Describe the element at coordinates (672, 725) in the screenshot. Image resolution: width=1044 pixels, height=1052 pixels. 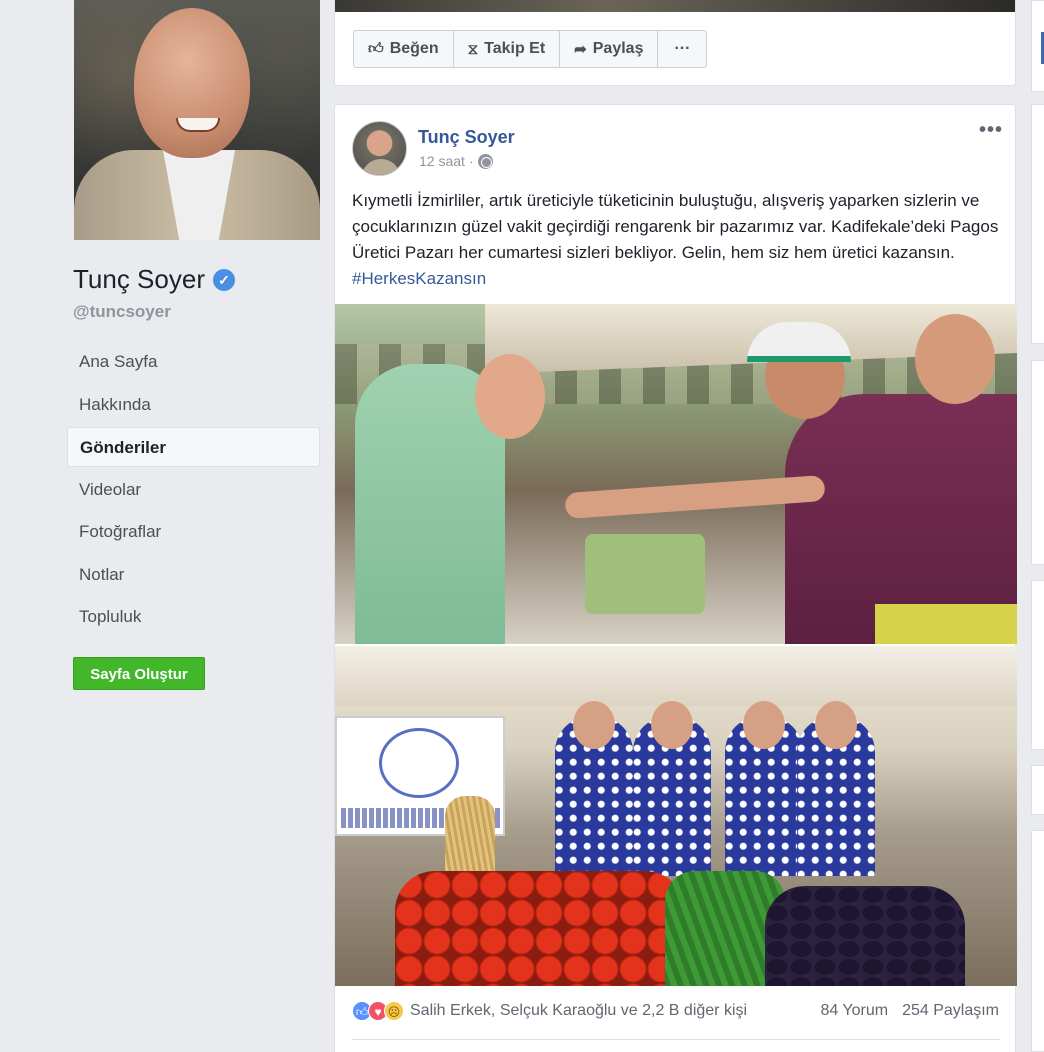
I see `photo-woman-2-face` at that location.